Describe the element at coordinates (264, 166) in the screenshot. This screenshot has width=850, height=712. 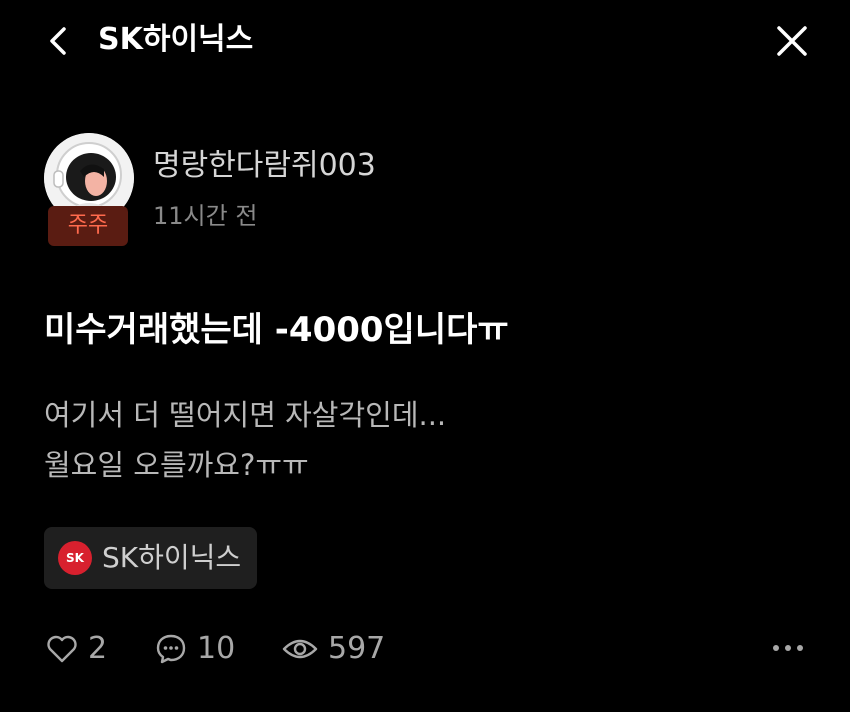
I see `author-name: 명랑한다람쥐003` at that location.